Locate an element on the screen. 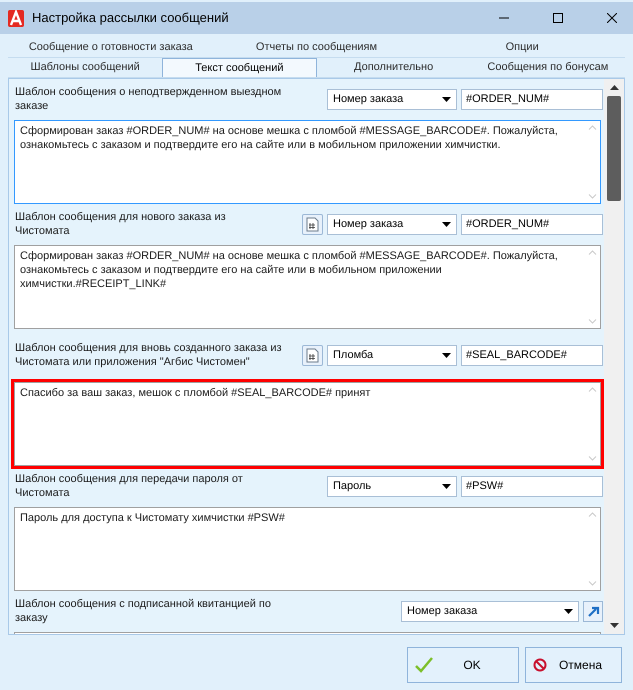 Image resolution: width=633 pixels, height=690 pixels. field-dropdown: Пломба is located at coordinates (392, 355).